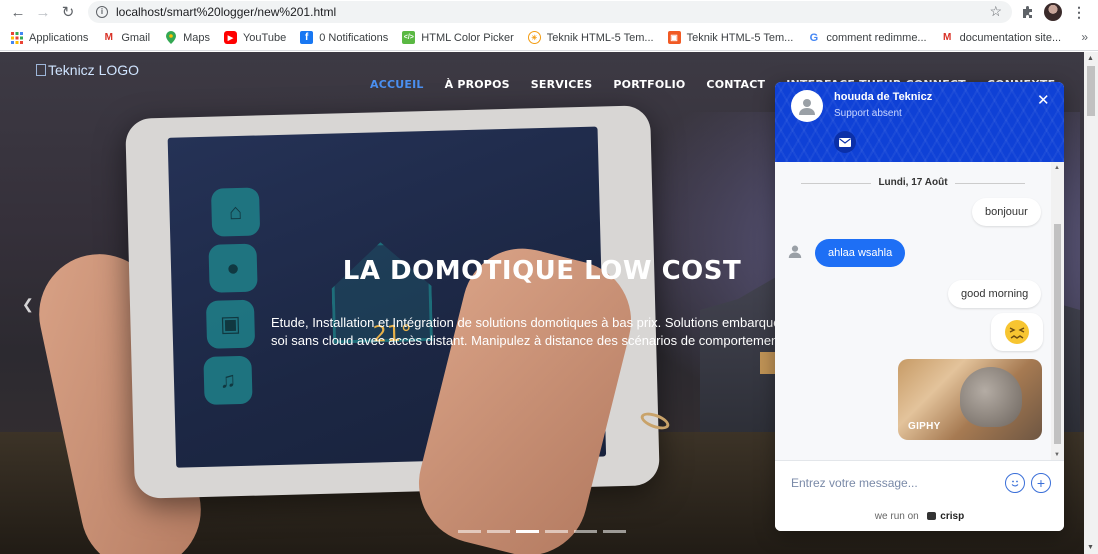  I want to click on browser-menu-icon: ⋮, so click(1079, 12).